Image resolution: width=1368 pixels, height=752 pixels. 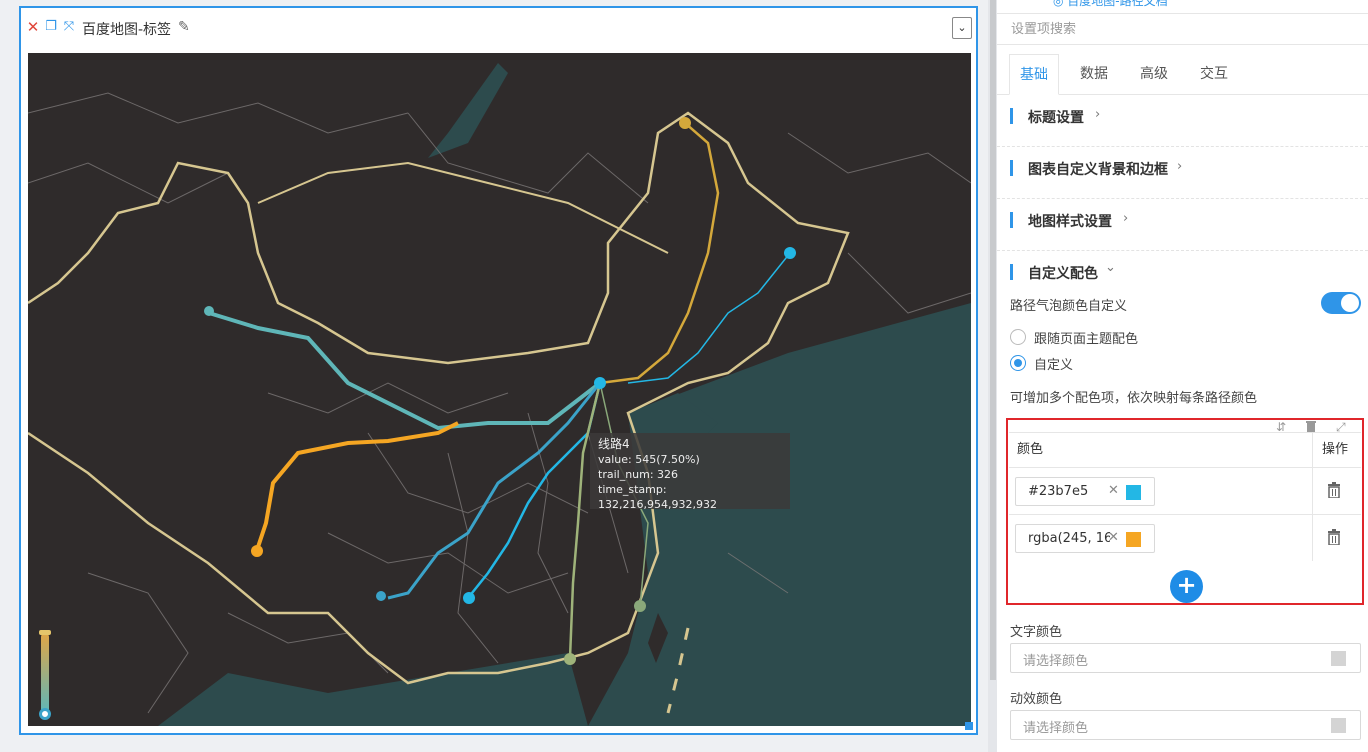 I want to click on effect-color-label: 动效颜色, so click(x=1036, y=699).